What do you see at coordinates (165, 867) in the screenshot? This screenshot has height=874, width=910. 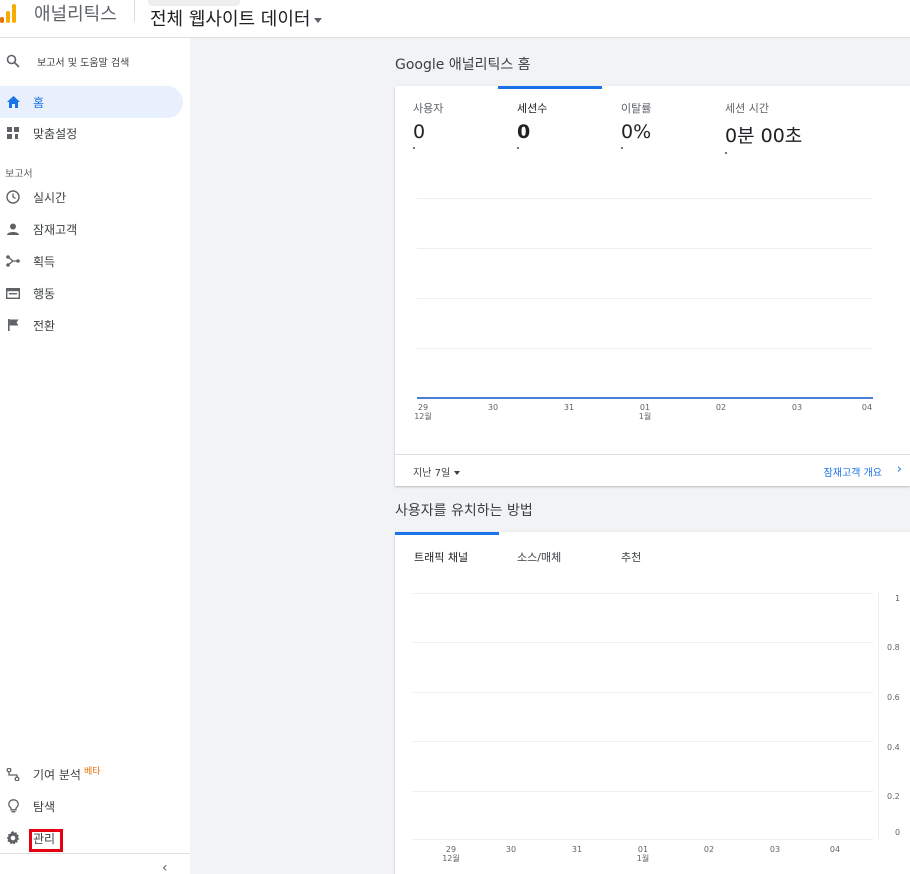 I see `collapse-sidebar-icon: ‹` at bounding box center [165, 867].